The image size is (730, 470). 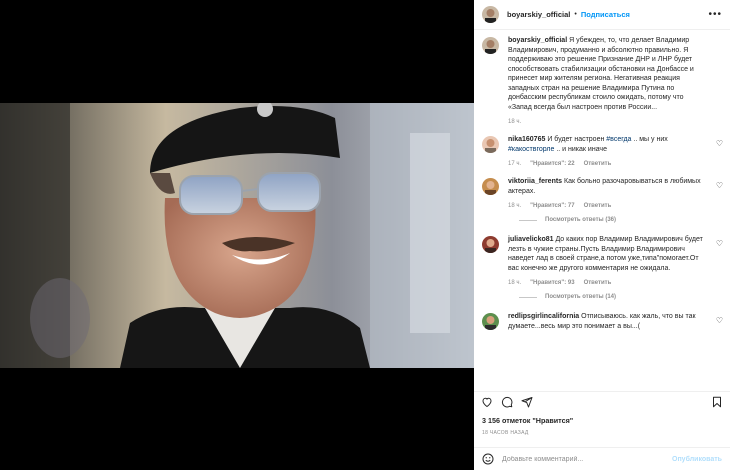 I want to click on post-time: 18 ЧАСОВ НАЗАД, so click(x=505, y=433).